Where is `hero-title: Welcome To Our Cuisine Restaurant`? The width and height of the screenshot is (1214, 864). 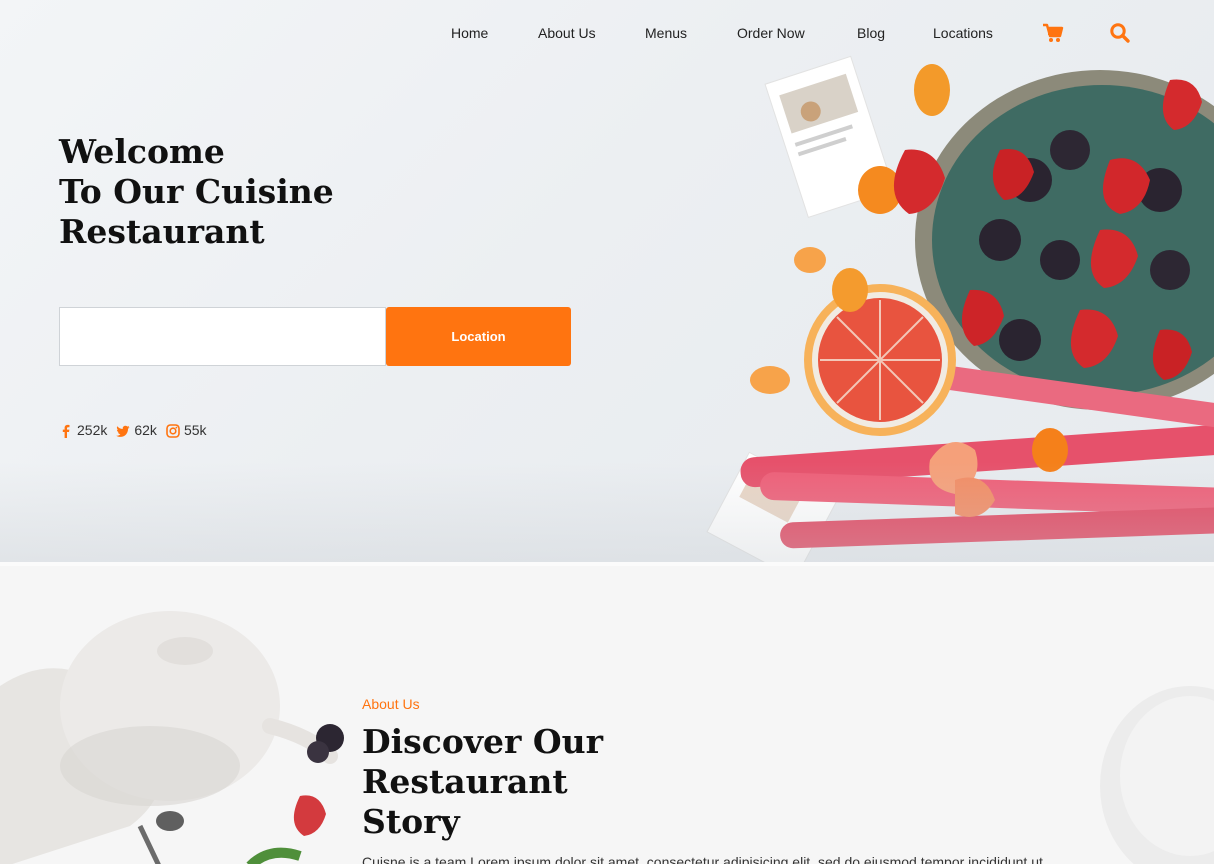
hero-title: Welcome To Our Cuisine Restaurant is located at coordinates (196, 192).